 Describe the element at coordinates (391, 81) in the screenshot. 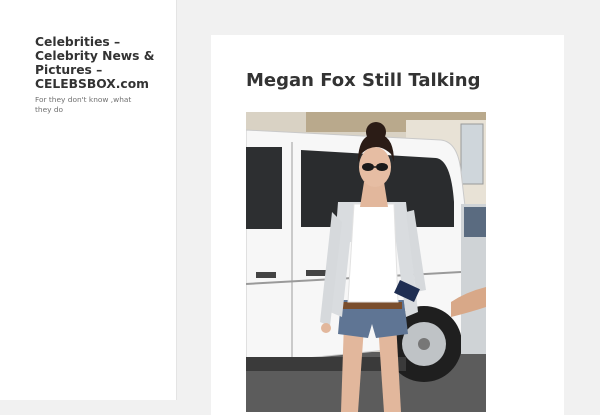

I see `post-title: Megan Fox Still Talking` at that location.